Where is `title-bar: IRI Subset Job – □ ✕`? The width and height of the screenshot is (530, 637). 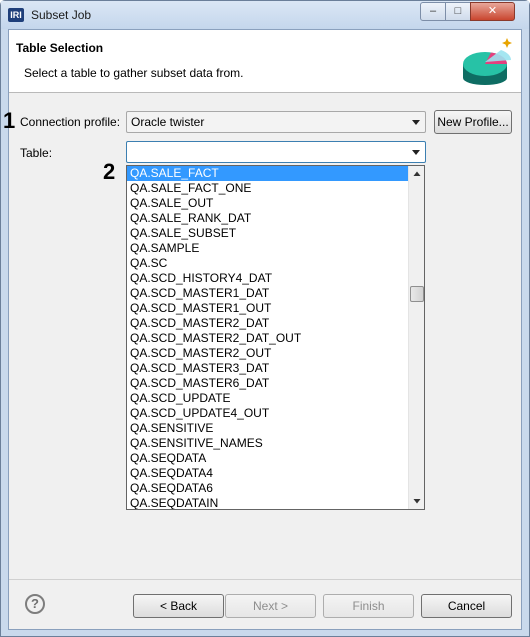 title-bar: IRI Subset Job – □ ✕ is located at coordinates (265, 15).